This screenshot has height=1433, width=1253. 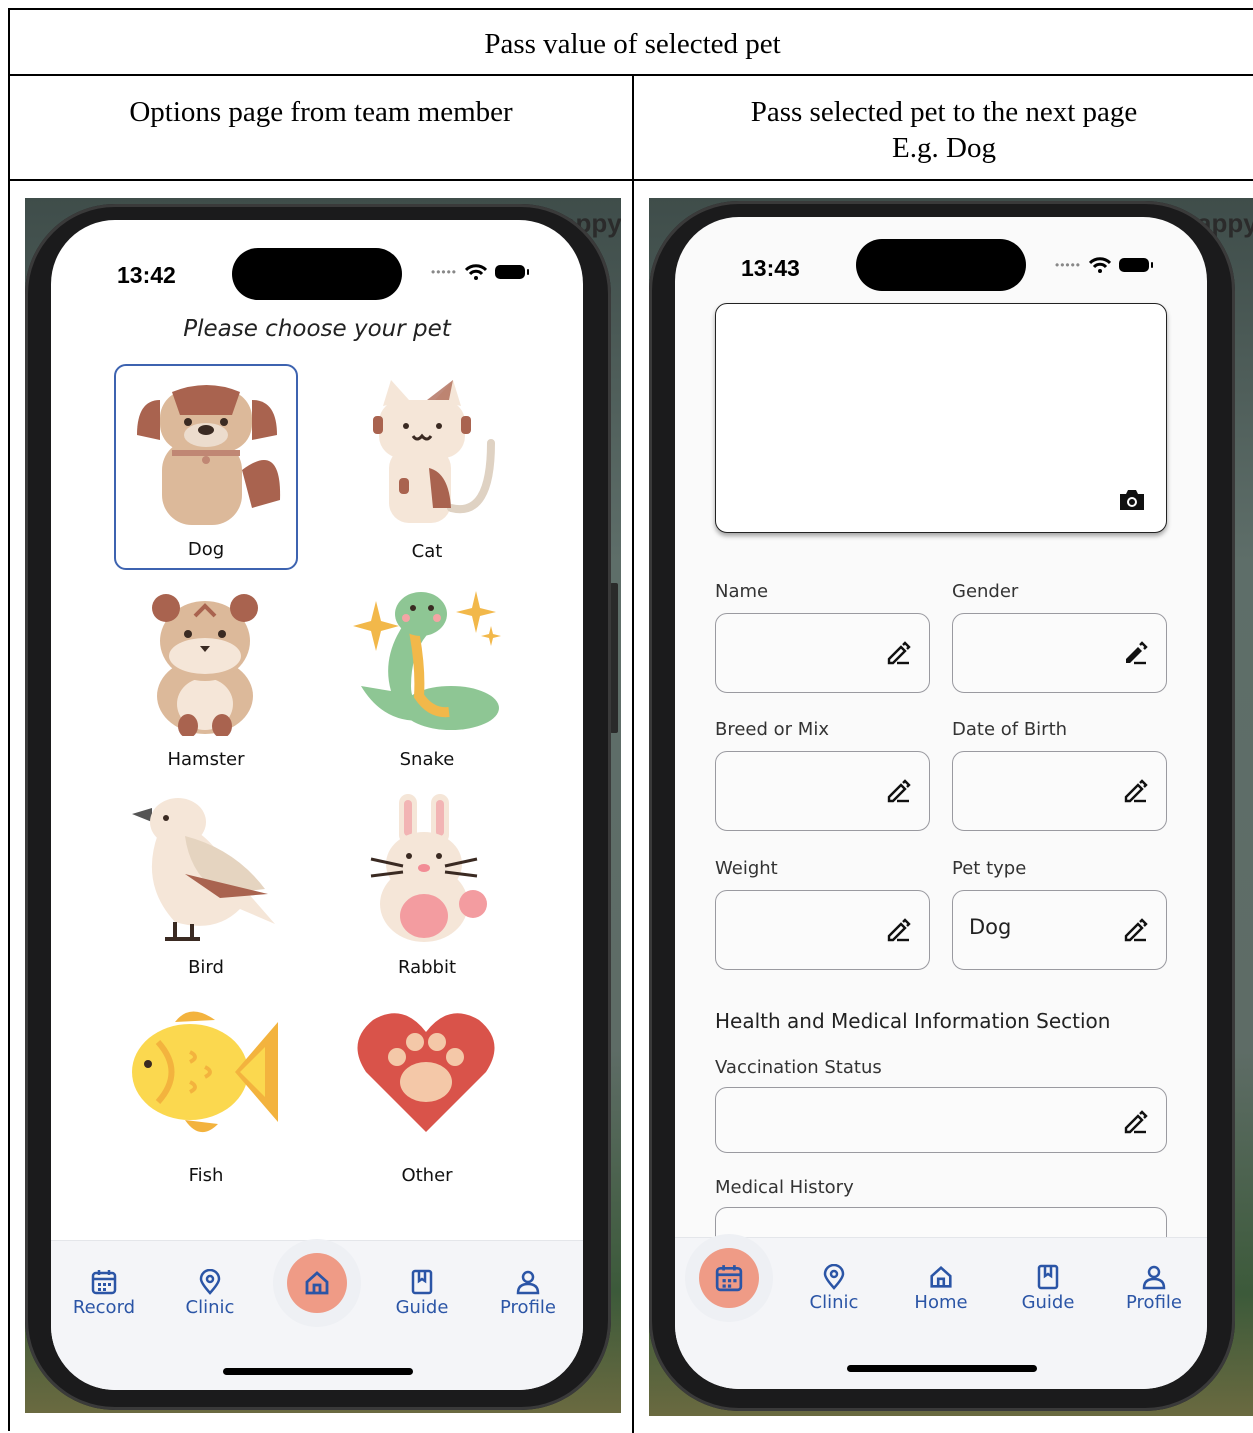 I want to click on nav-record: Record, so click(x=104, y=1293).